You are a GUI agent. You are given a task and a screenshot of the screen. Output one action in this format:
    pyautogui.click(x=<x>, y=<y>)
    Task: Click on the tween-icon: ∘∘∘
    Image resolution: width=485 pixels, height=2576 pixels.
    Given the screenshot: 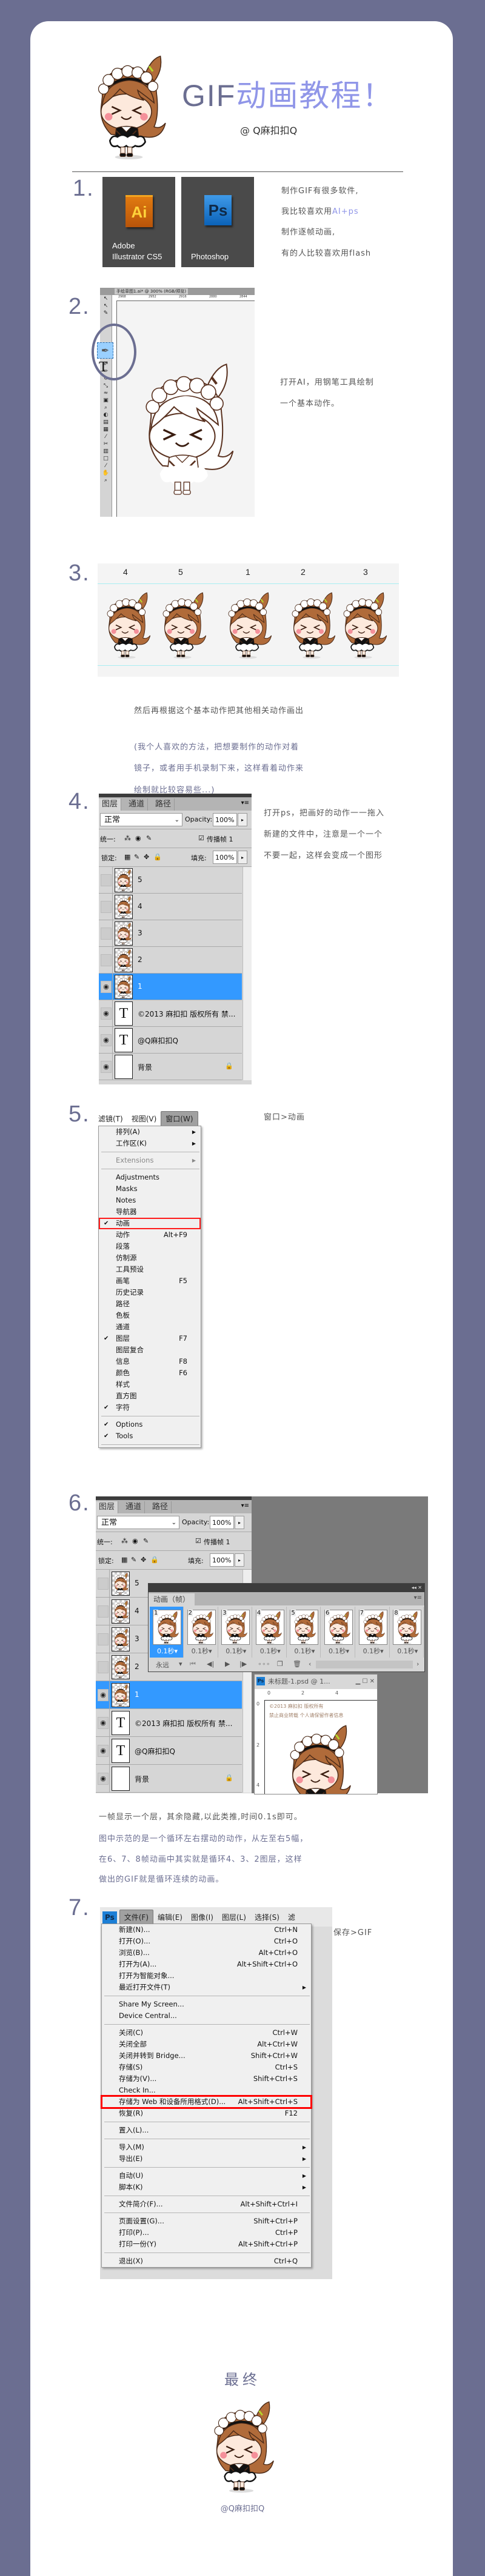 What is the action you would take?
    pyautogui.click(x=264, y=1664)
    